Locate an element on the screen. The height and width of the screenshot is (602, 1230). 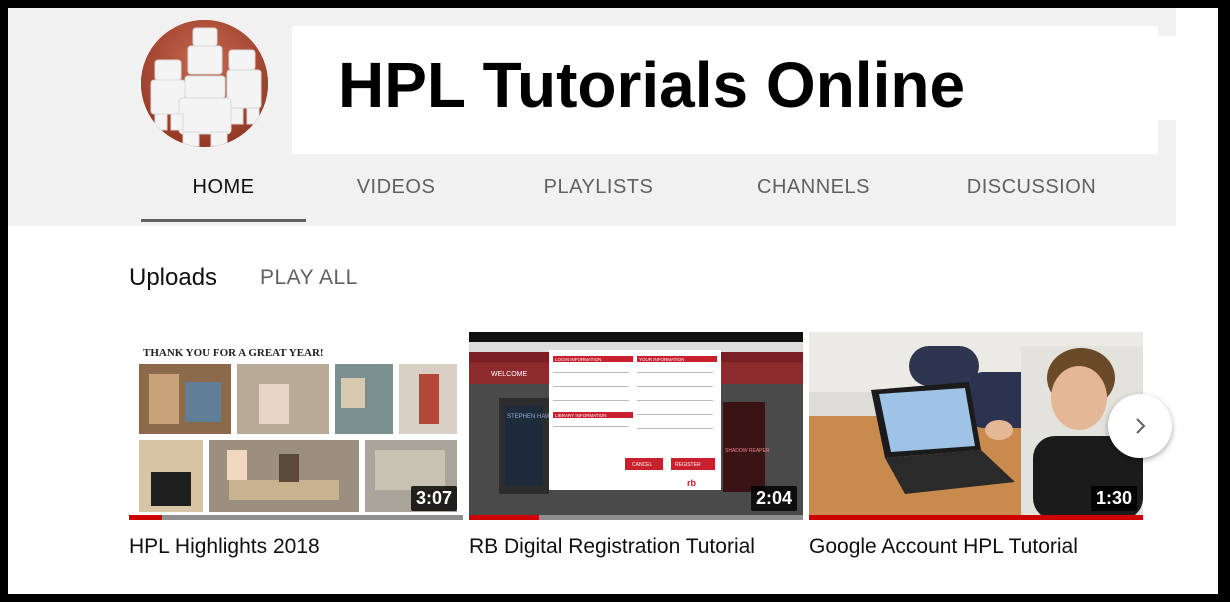
duration-badge: 2:04 is located at coordinates (773, 498).